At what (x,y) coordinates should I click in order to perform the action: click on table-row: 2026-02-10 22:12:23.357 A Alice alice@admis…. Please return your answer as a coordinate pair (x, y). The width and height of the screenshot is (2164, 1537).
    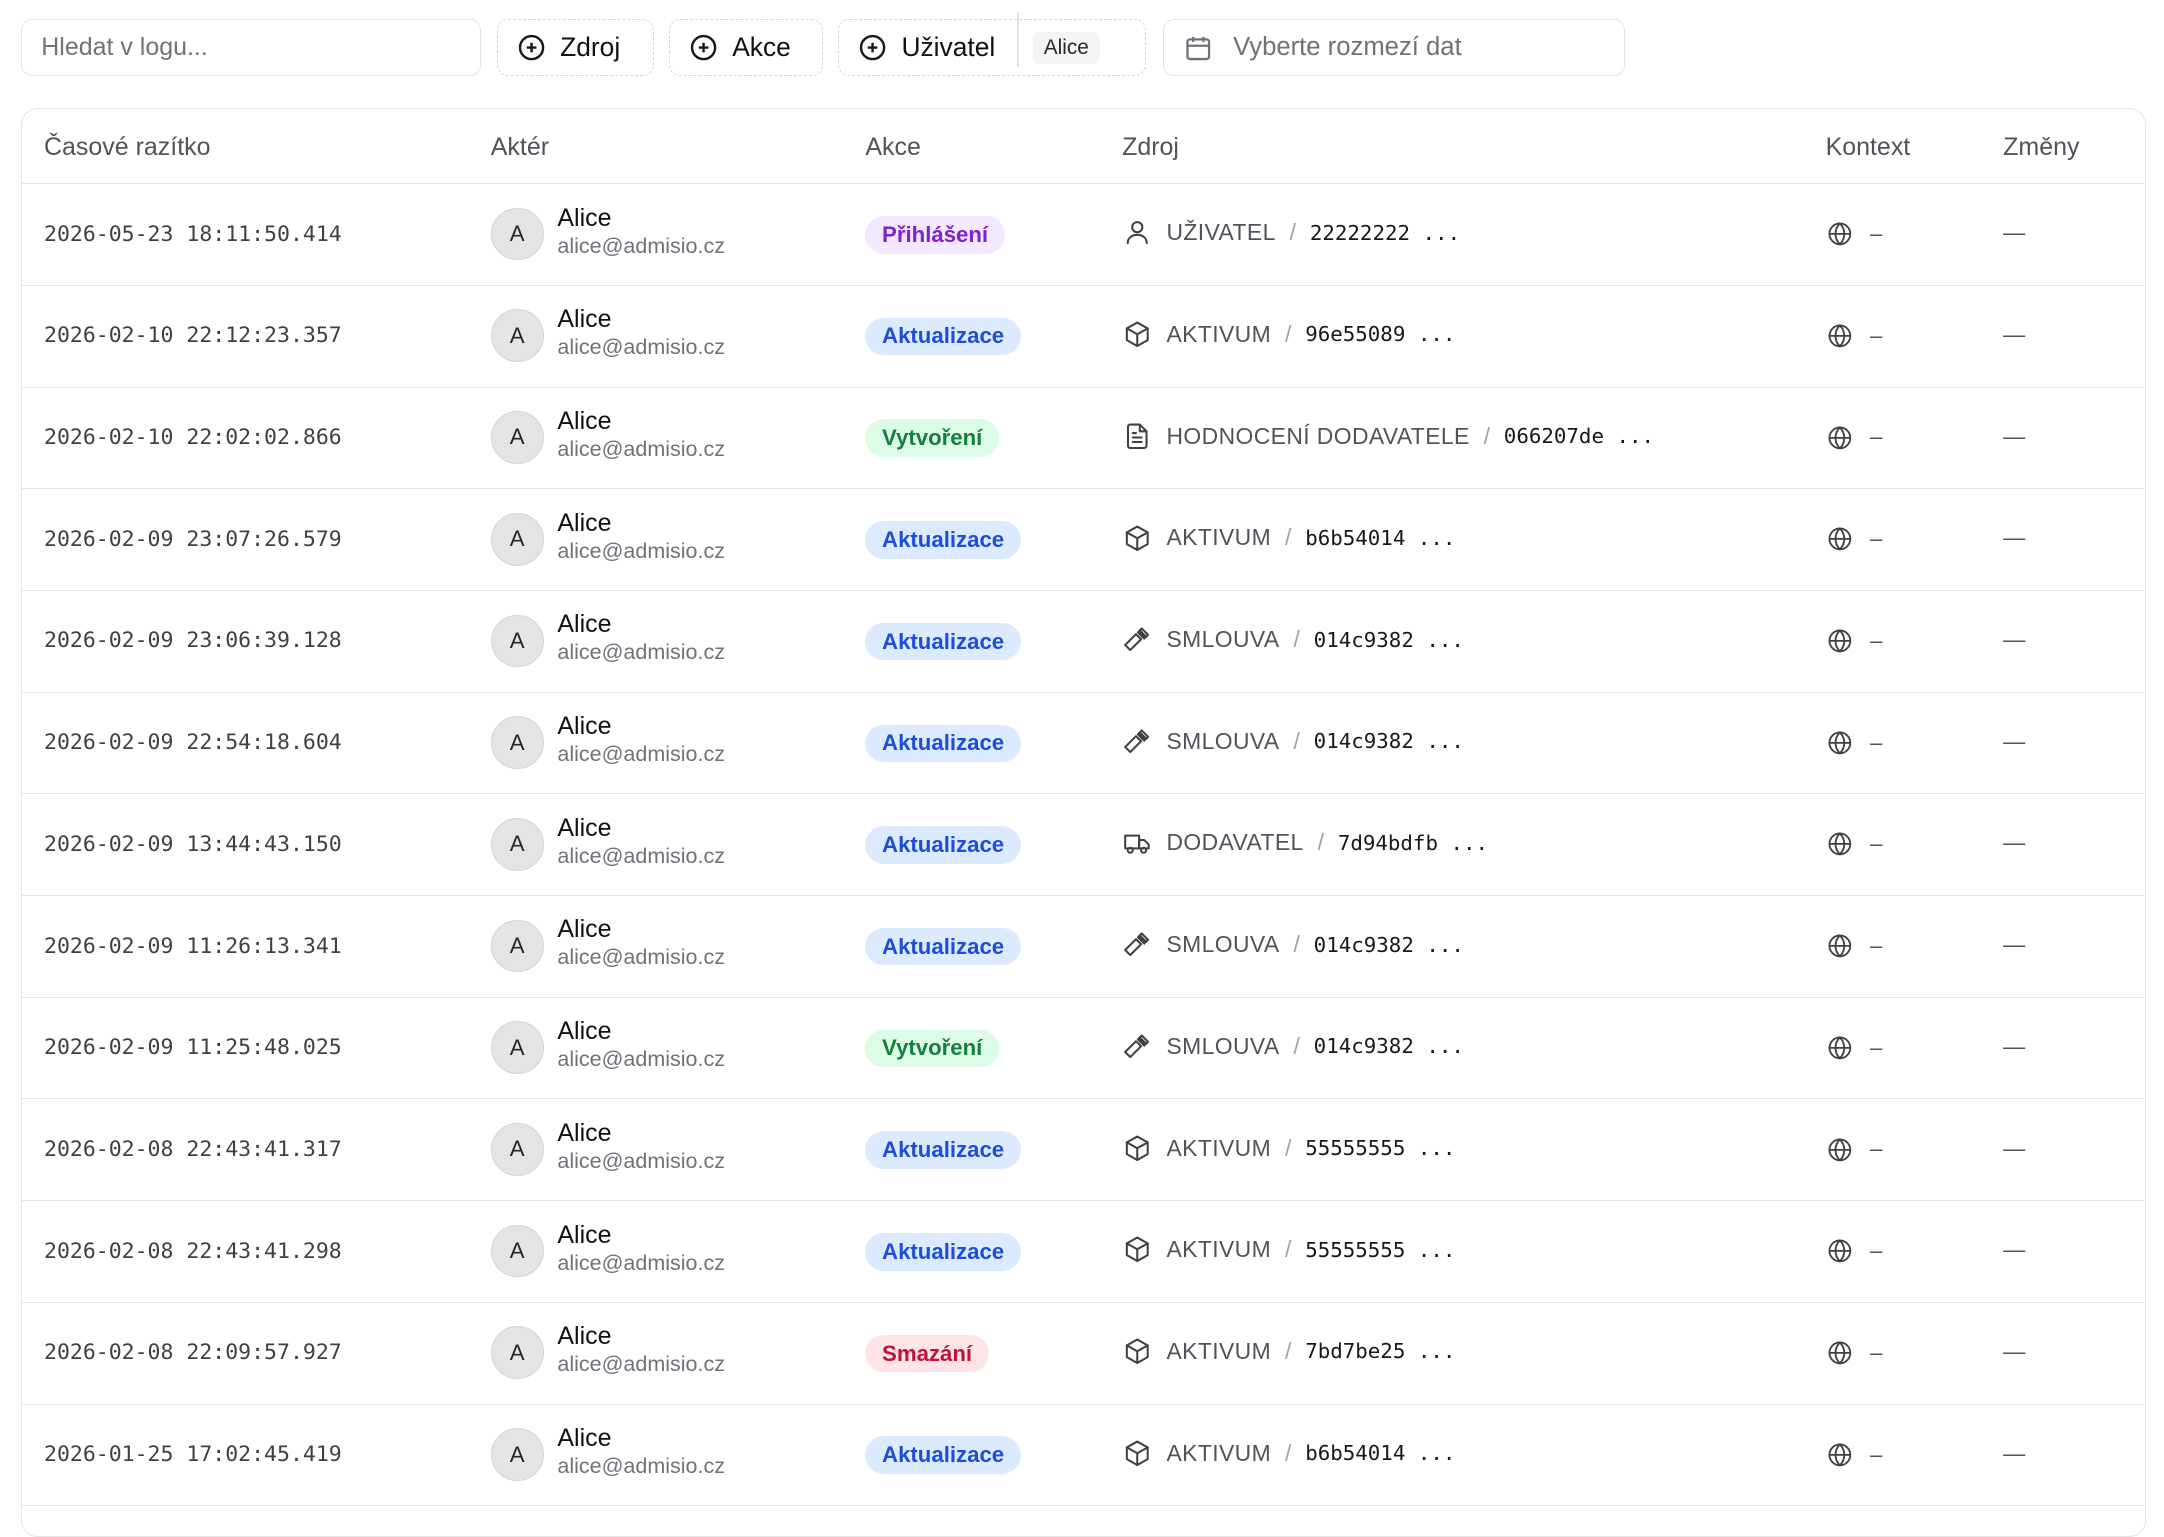
    Looking at the image, I should click on (1083, 337).